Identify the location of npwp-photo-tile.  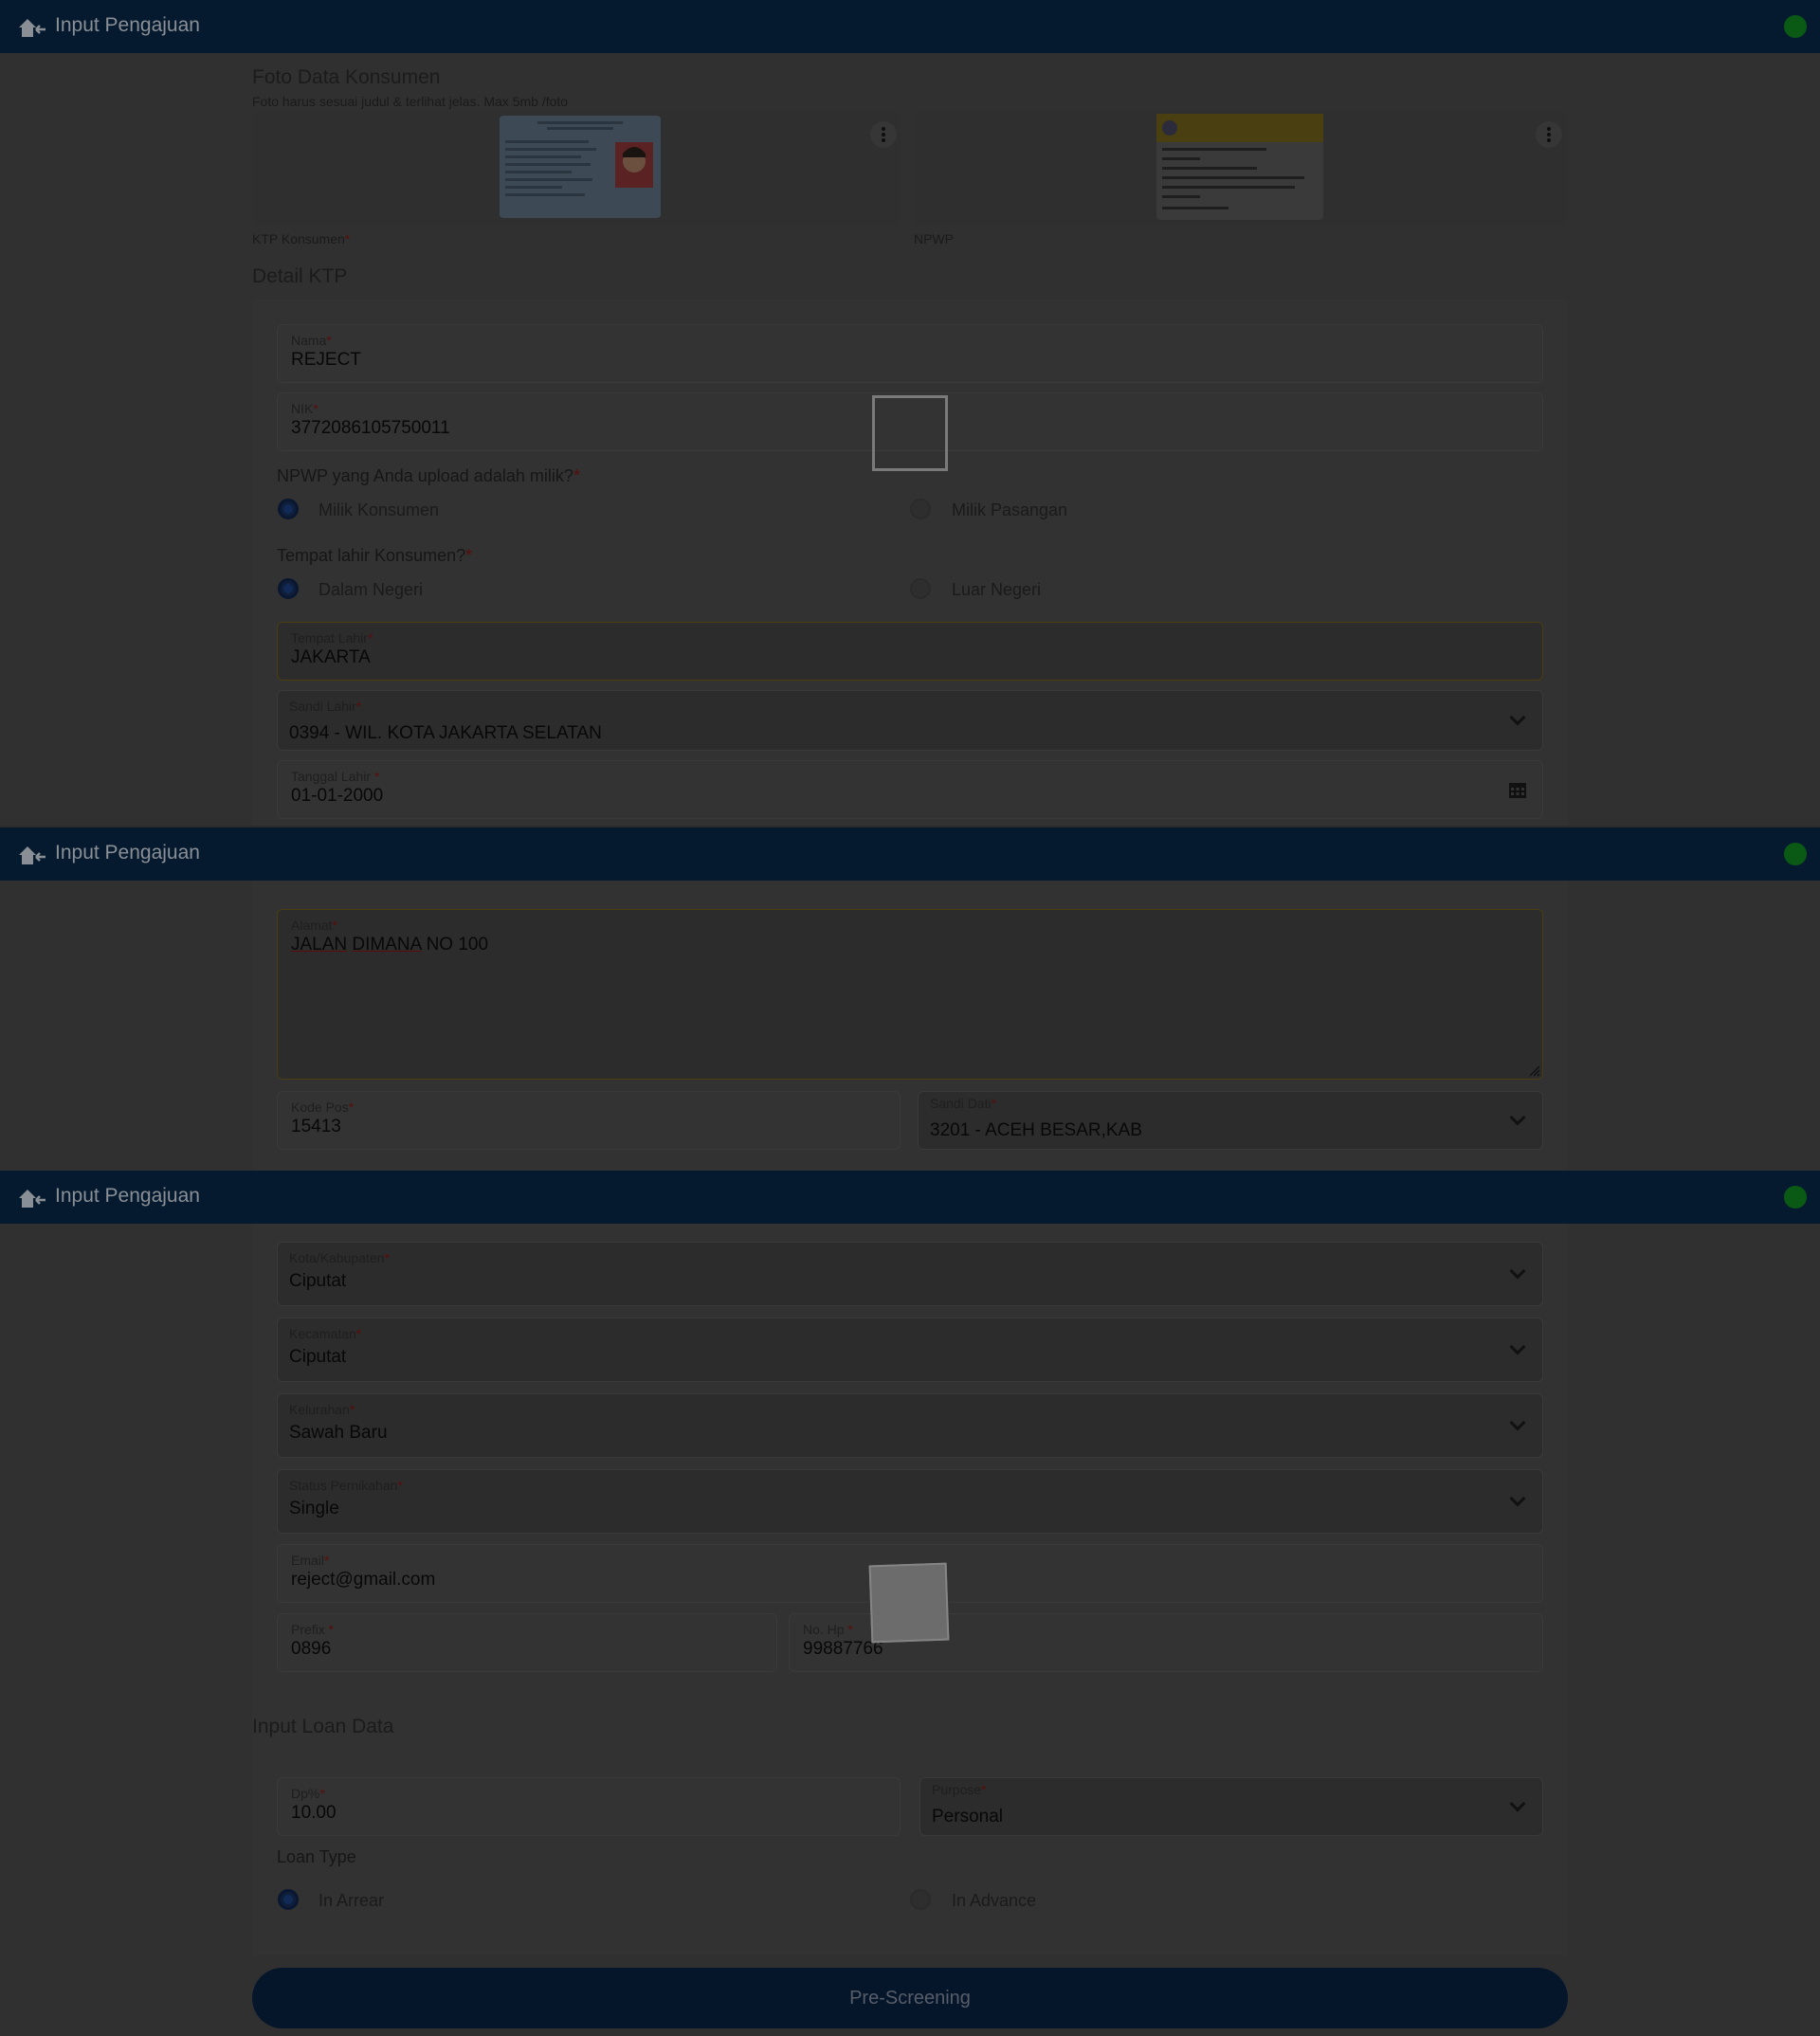
(1241, 169).